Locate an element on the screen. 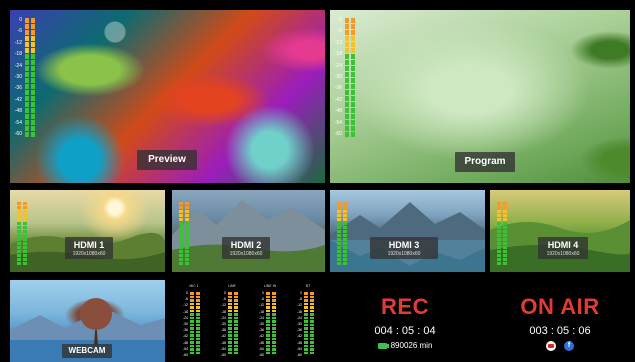 The width and height of the screenshot is (635, 362). webcam-source: WEBCAM is located at coordinates (87, 321).